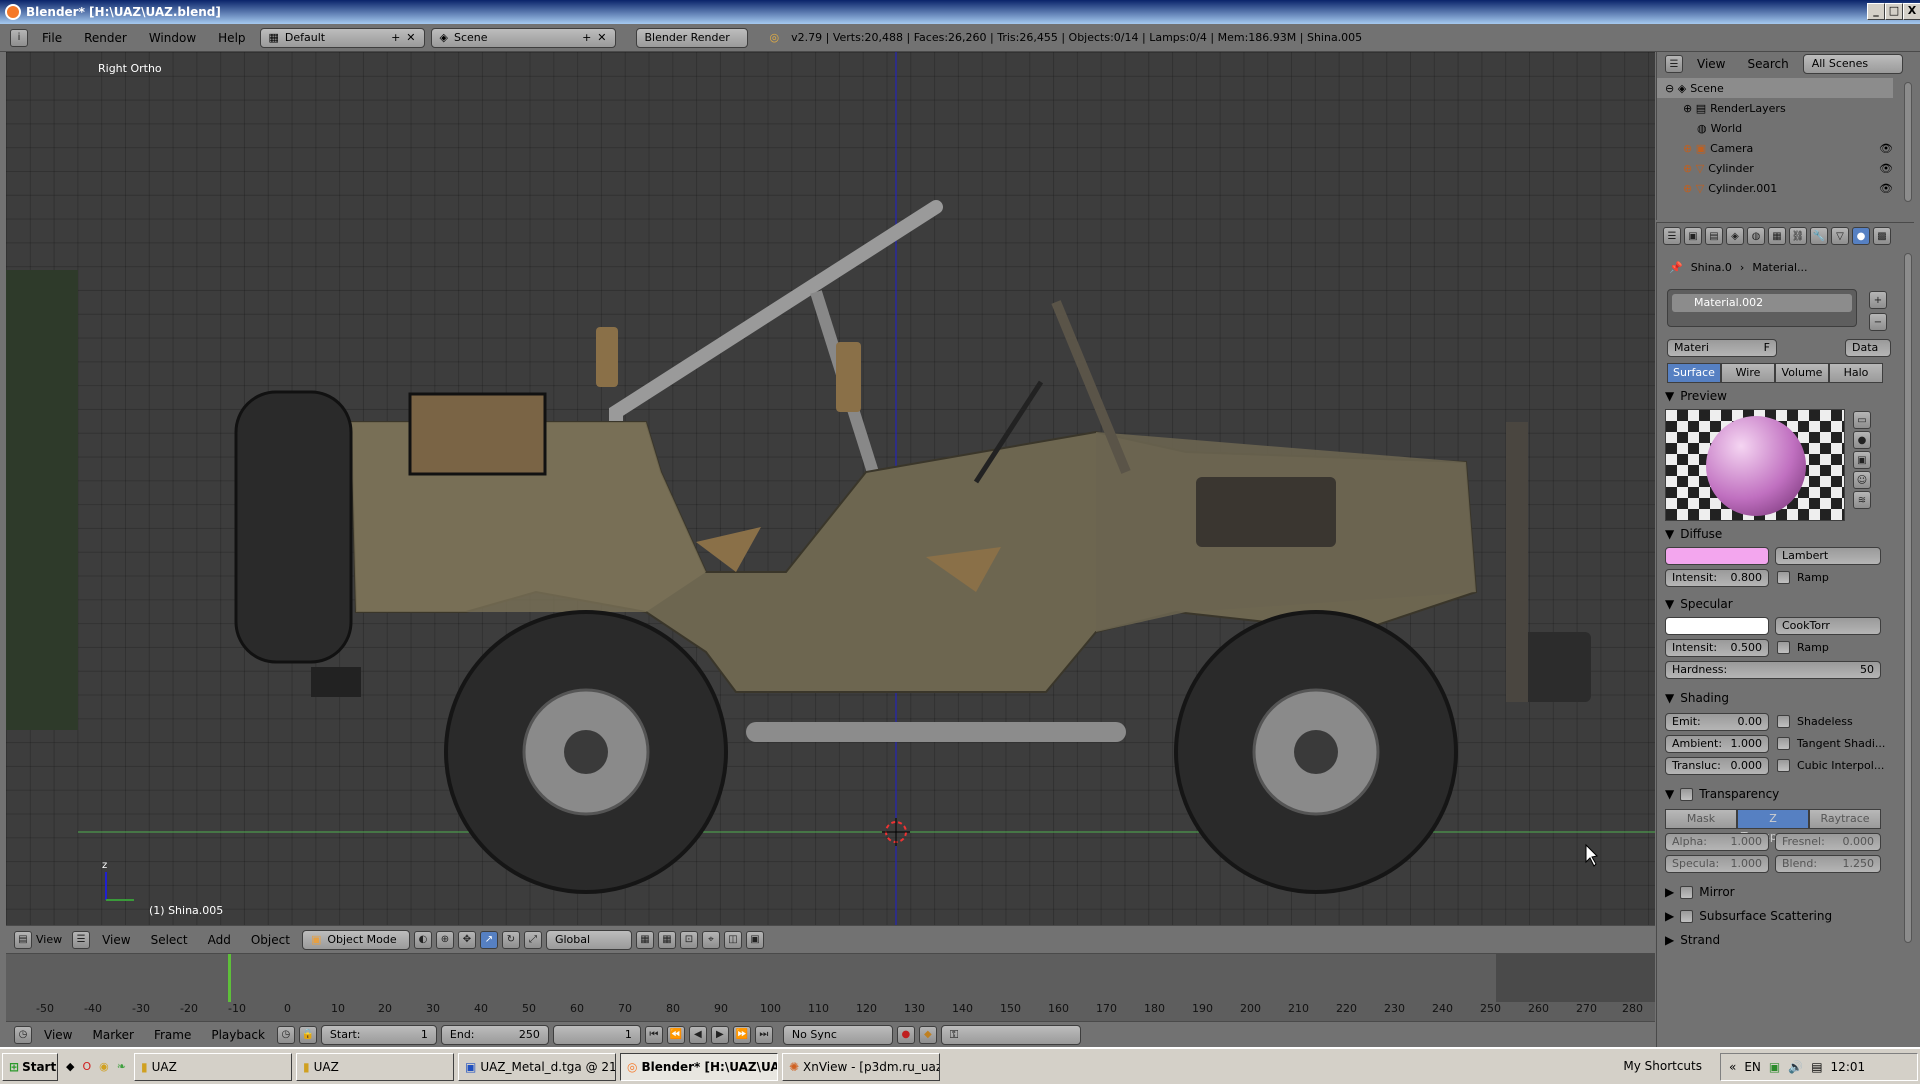 This screenshot has width=1920, height=1084. What do you see at coordinates (1840, 236) in the screenshot?
I see `data-tab-icon: ▽` at bounding box center [1840, 236].